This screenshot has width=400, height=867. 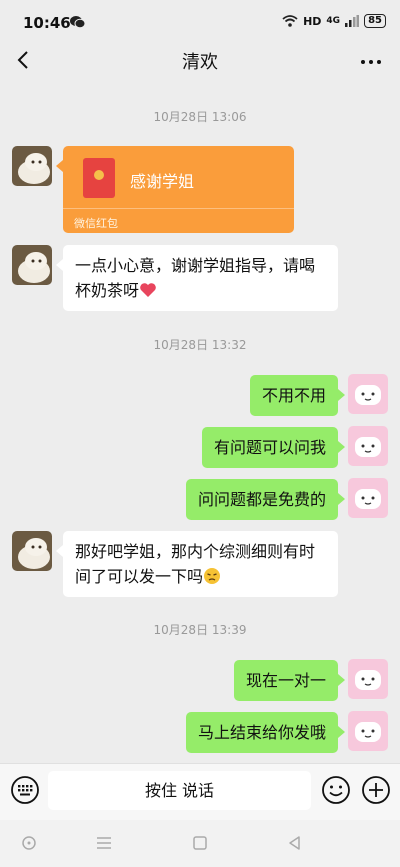 What do you see at coordinates (212, 576) in the screenshot?
I see `sad-emoji-icon` at bounding box center [212, 576].